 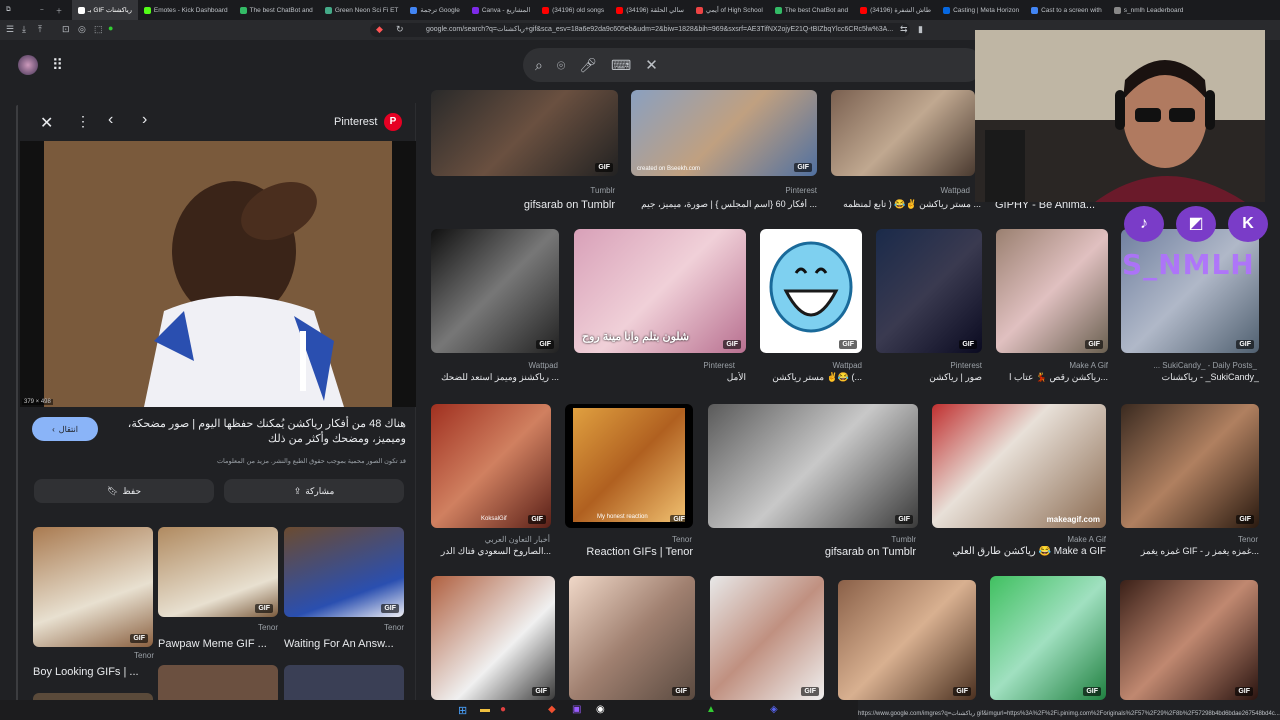 What do you see at coordinates (379, 29) in the screenshot?
I see `brave-shield-icon: ◆` at bounding box center [379, 29].